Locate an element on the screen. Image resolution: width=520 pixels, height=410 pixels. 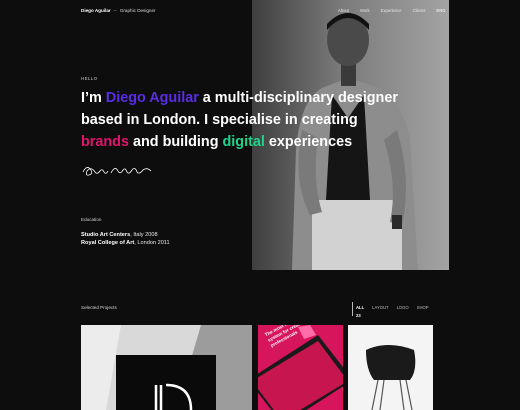
headline-text: experiences is located at coordinates (308, 142).